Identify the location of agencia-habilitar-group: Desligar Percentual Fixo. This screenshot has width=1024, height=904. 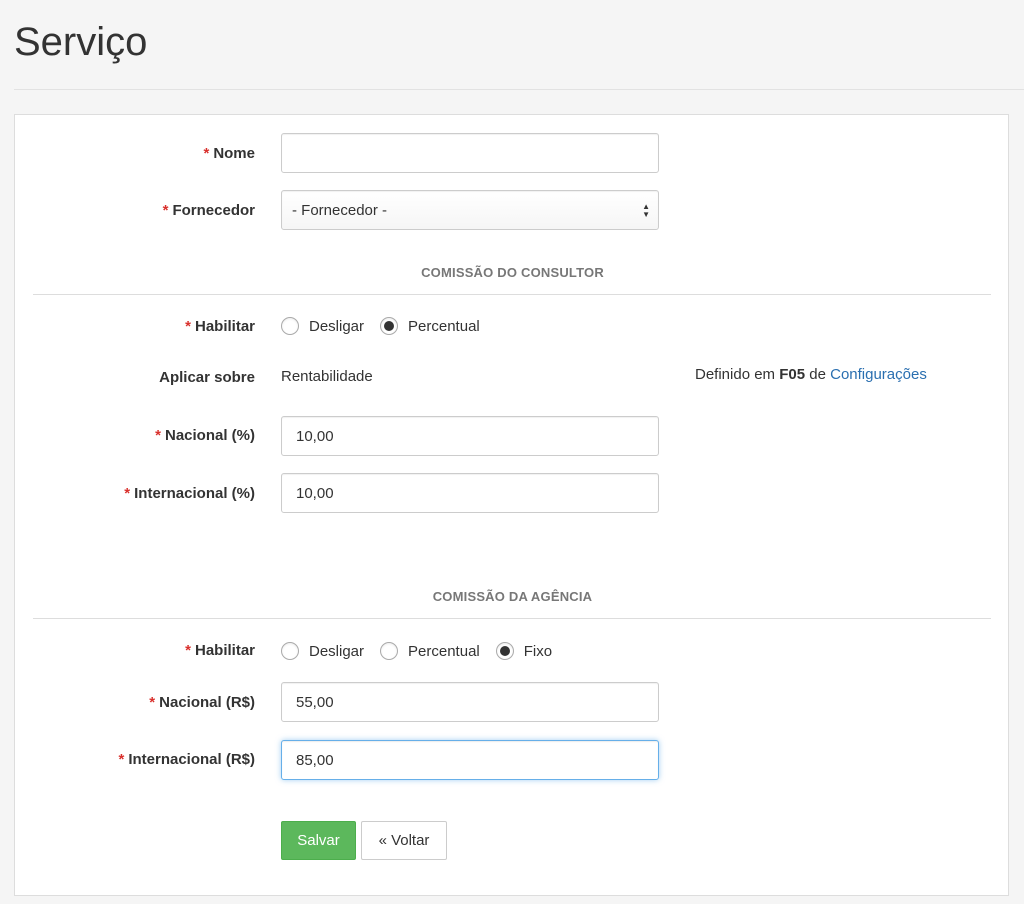
(424, 651).